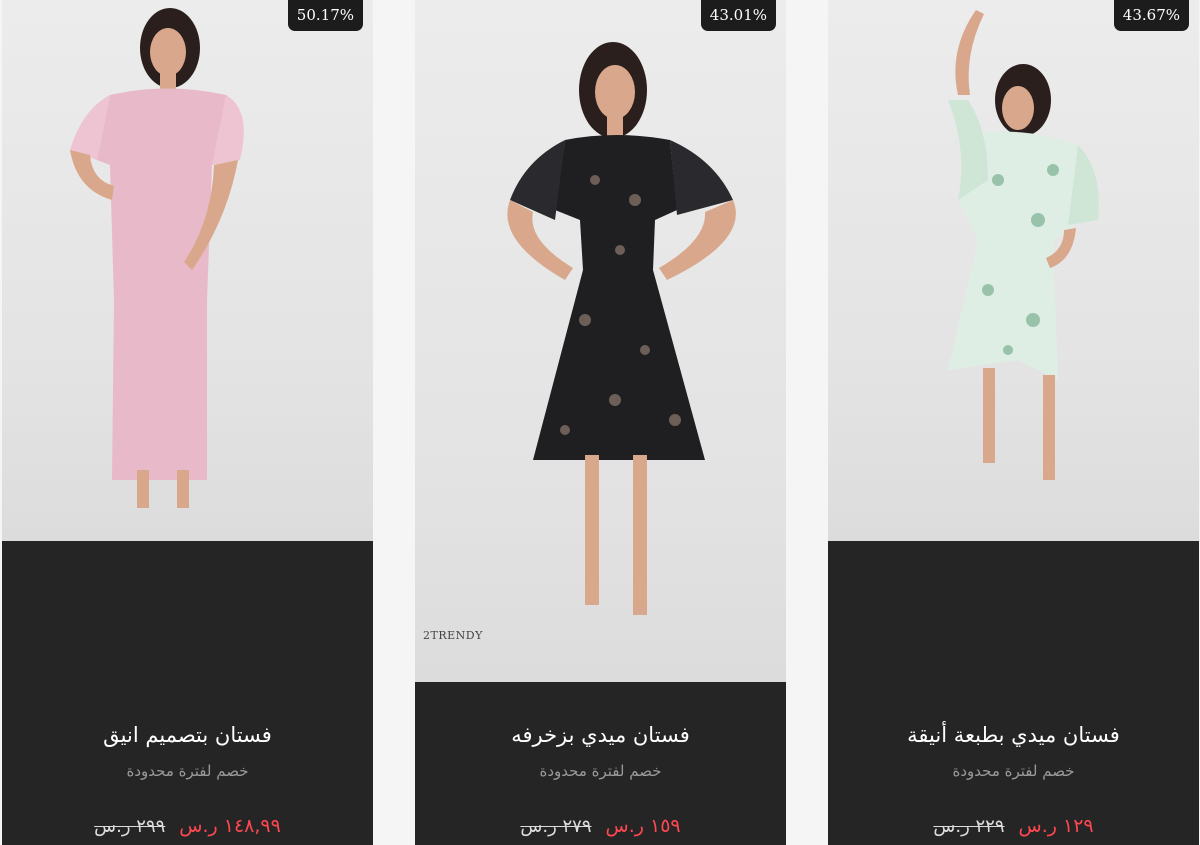  Describe the element at coordinates (325, 15) in the screenshot. I see `discount-badge: 50.17%` at that location.